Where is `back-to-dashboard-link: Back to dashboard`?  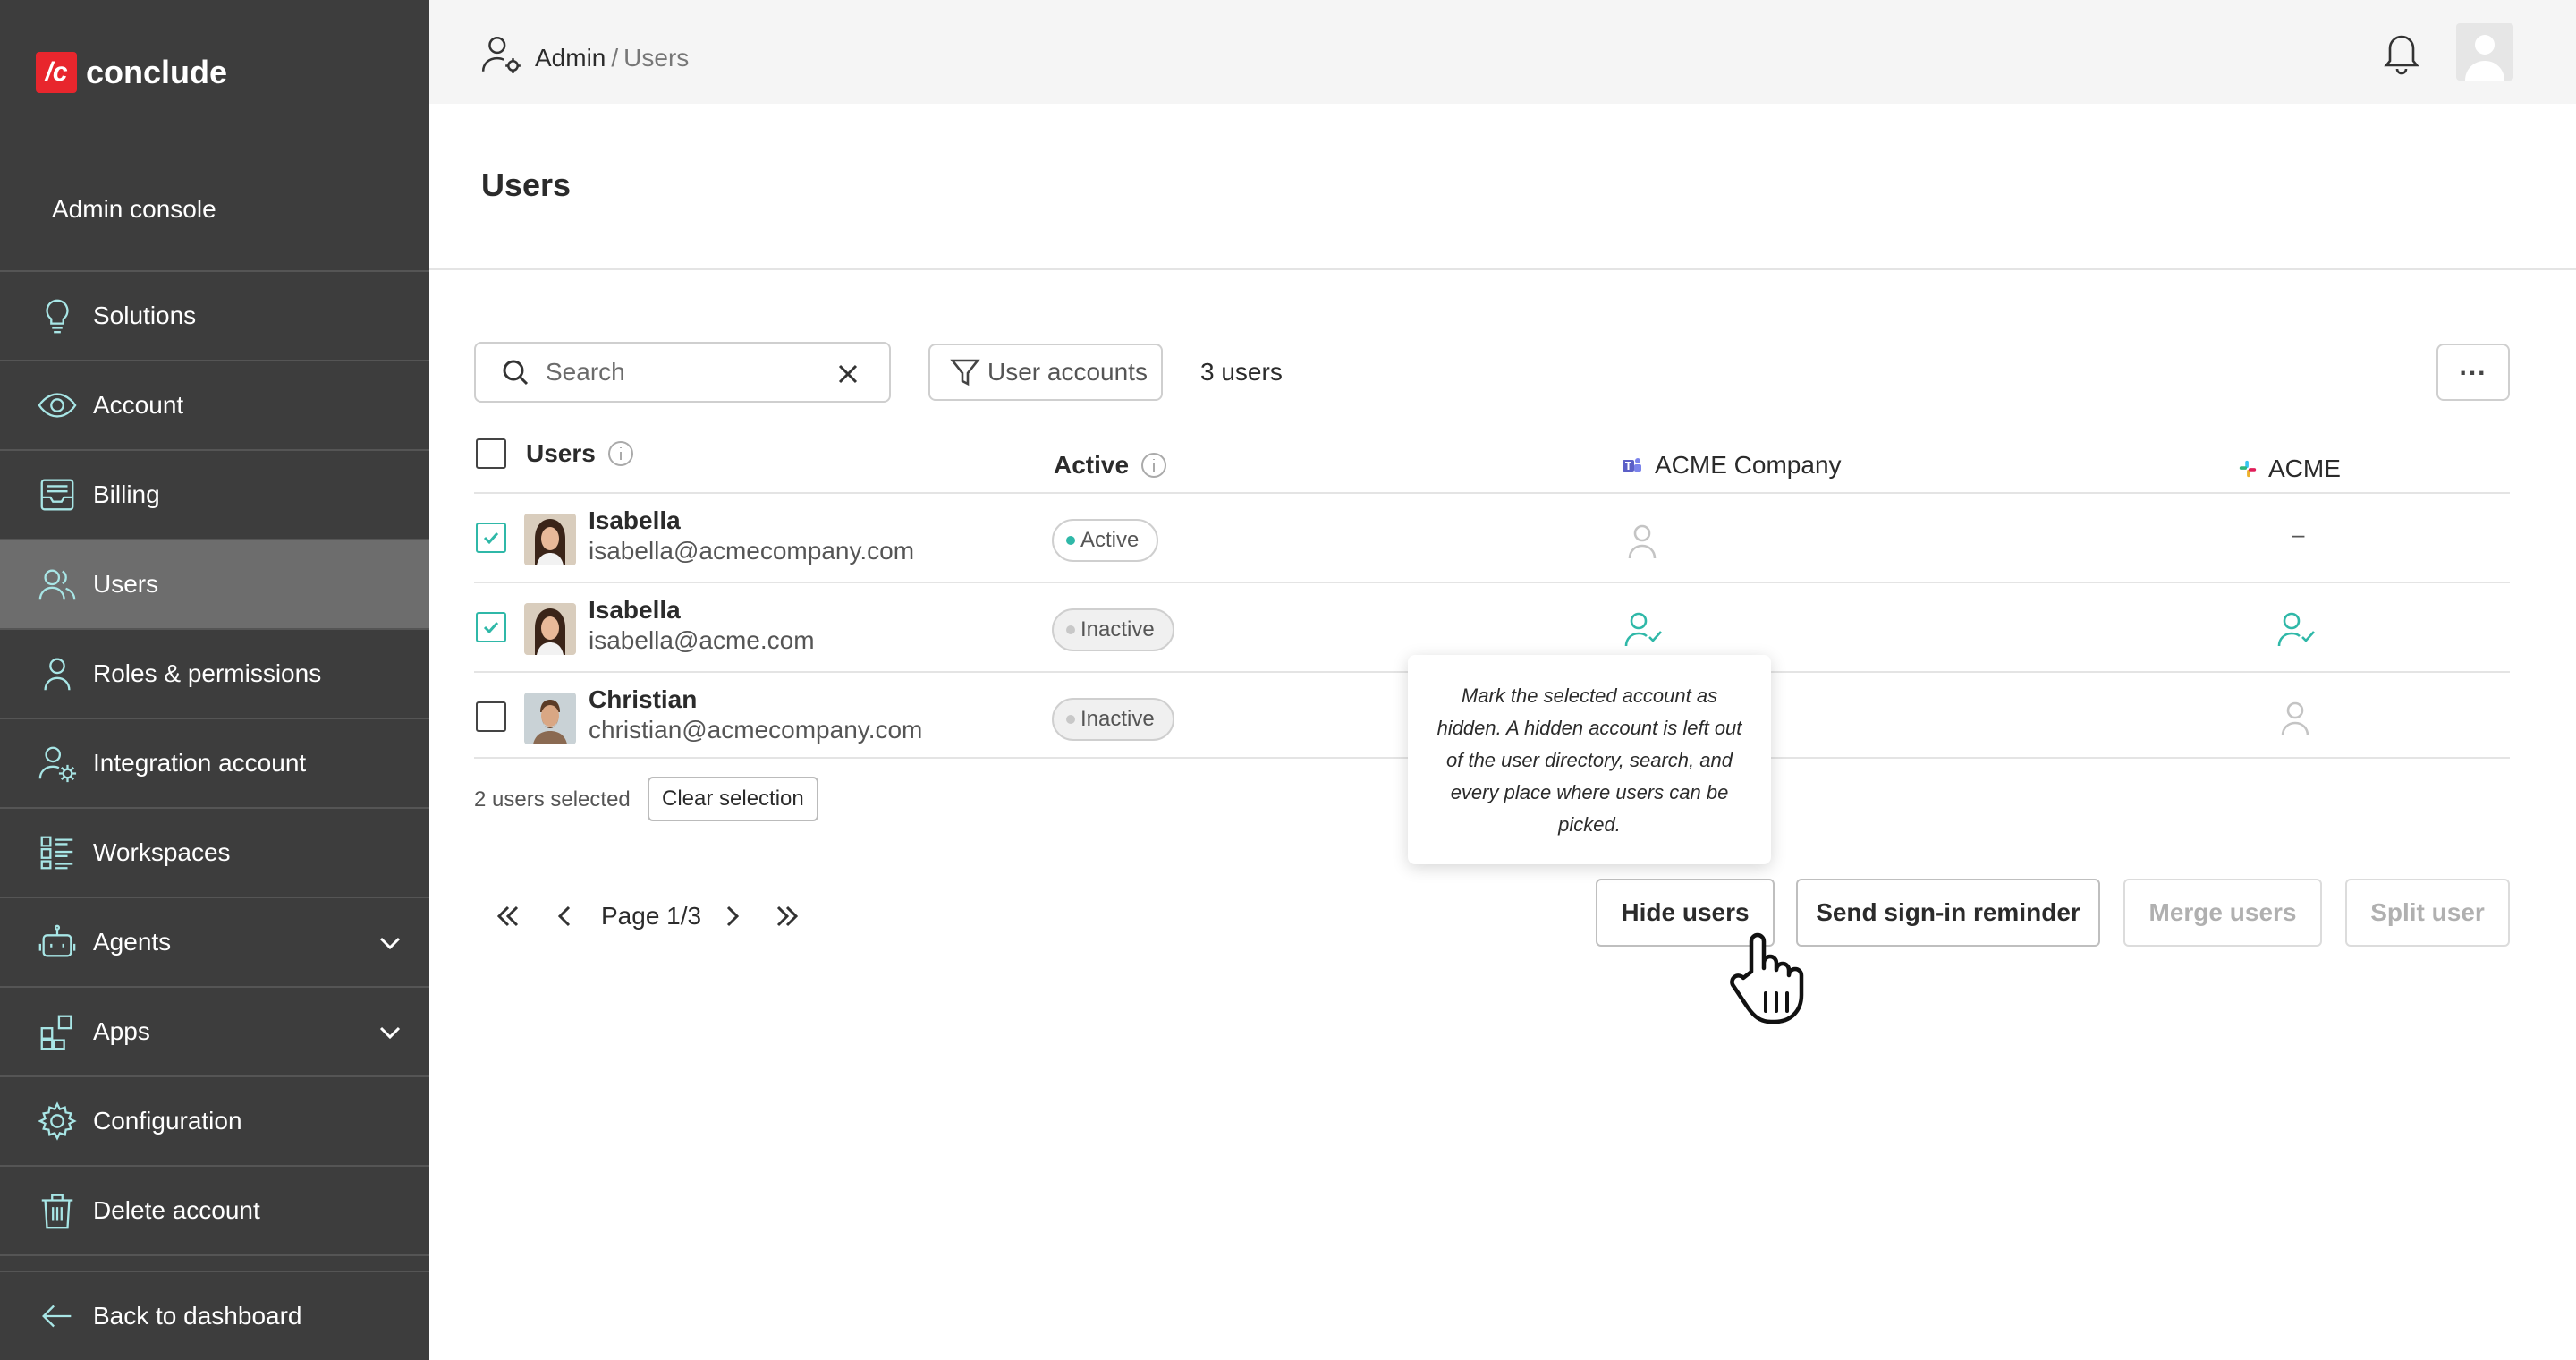 back-to-dashboard-link: Back to dashboard is located at coordinates (214, 1315).